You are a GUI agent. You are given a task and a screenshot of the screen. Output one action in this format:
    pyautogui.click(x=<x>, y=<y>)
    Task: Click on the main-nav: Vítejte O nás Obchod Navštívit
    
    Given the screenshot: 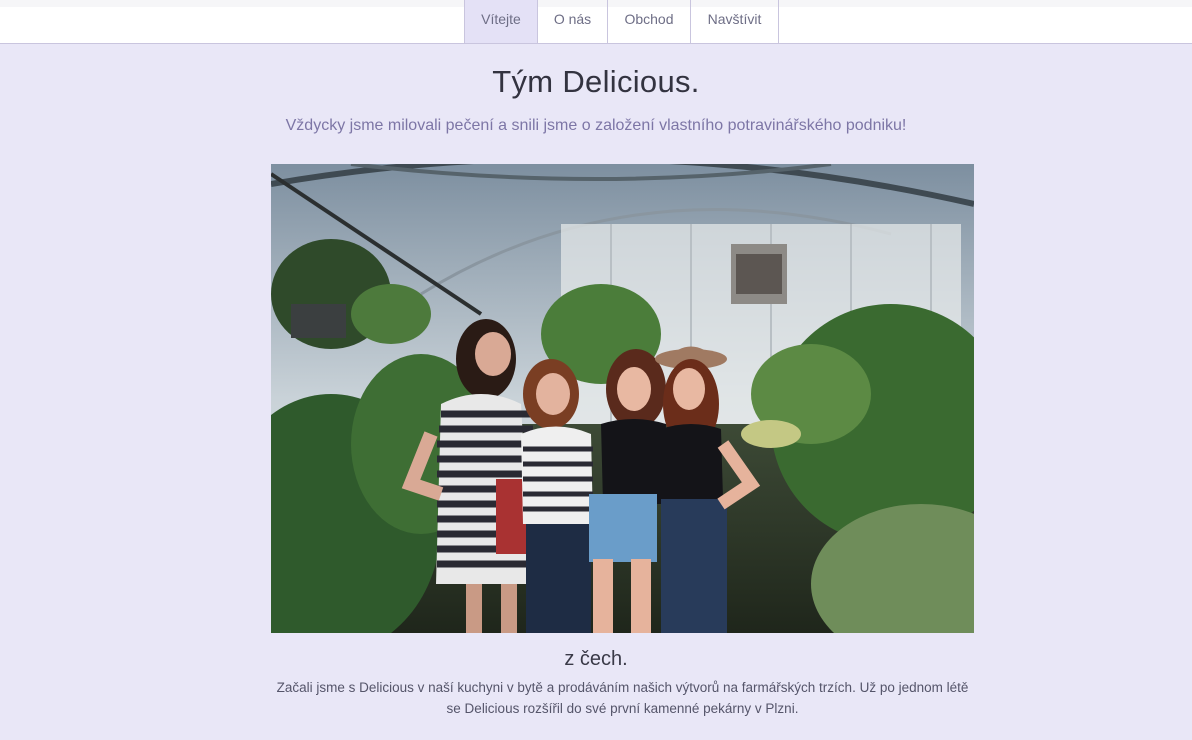 What is the action you would take?
    pyautogui.click(x=621, y=21)
    